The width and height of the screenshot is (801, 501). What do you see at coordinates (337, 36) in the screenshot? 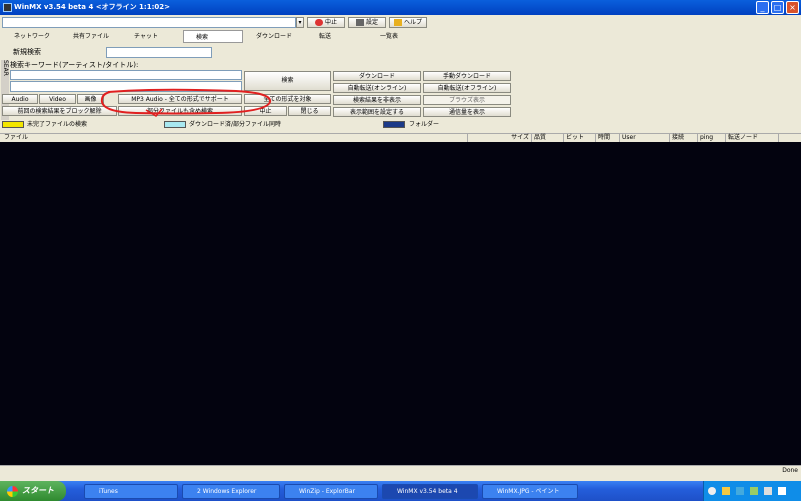
I see `tab-transfers: 転送` at bounding box center [337, 36].